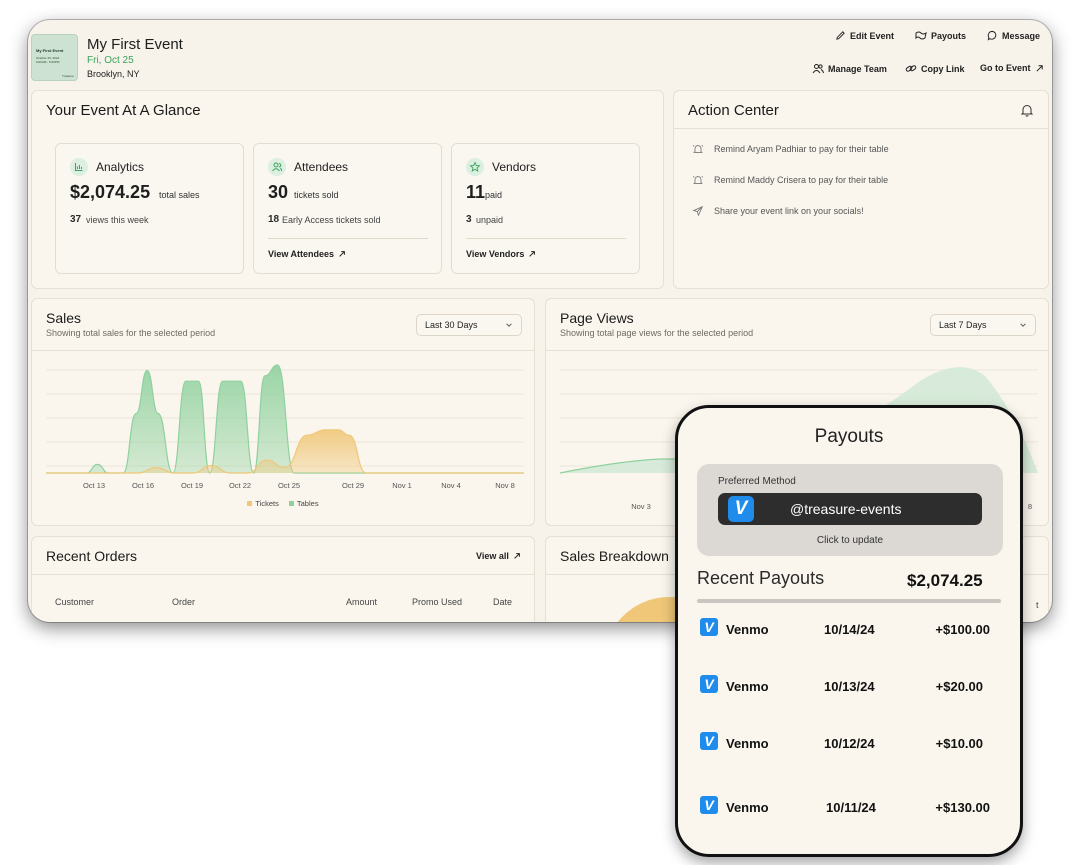 The height and width of the screenshot is (865, 1080). Describe the element at coordinates (935, 68) in the screenshot. I see `copy-link-button: Copy Link` at that location.